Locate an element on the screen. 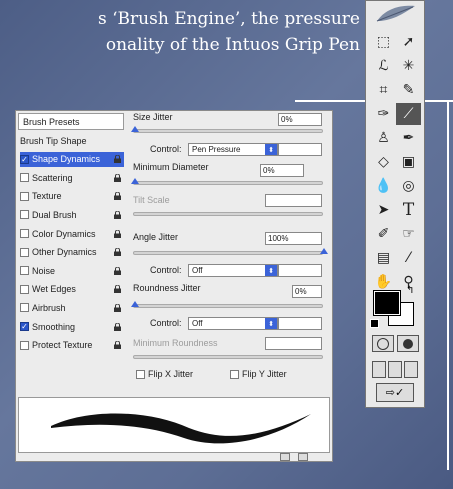  brush-option-color-dynamics: Color Dynamics is located at coordinates (72, 233).